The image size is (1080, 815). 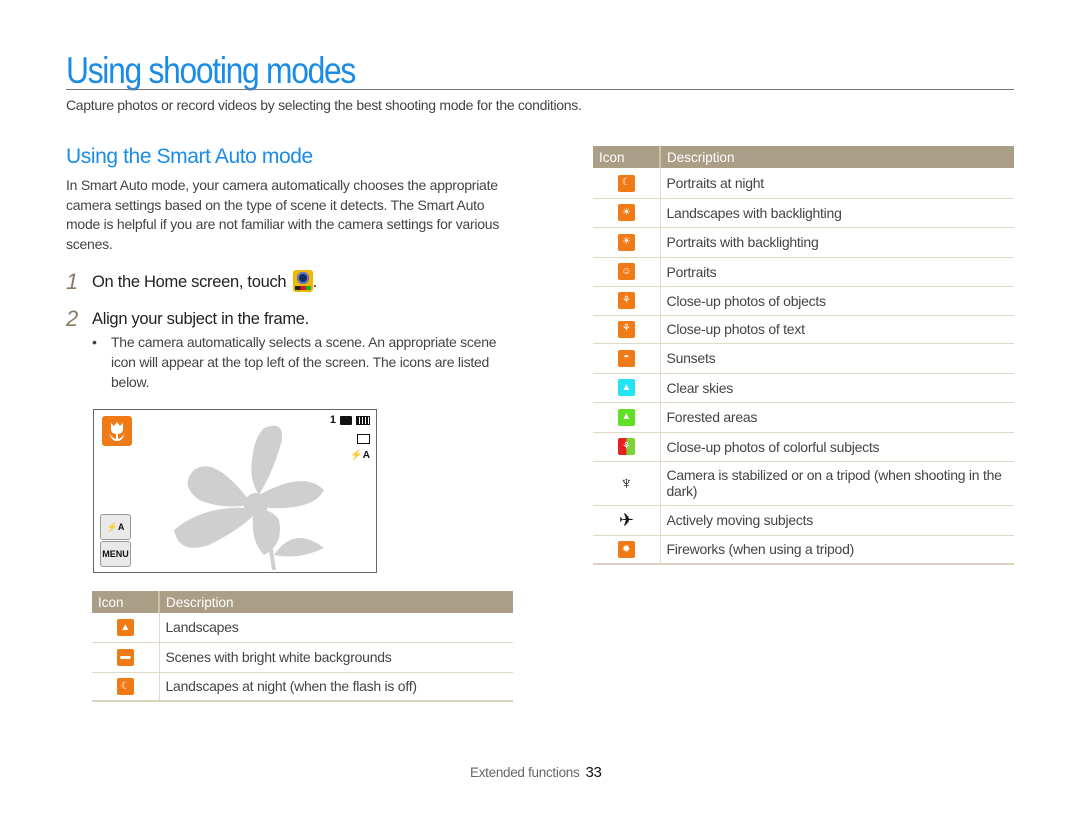 I want to click on table-row: ☀ Landscapes with backlighting, so click(x=803, y=213).